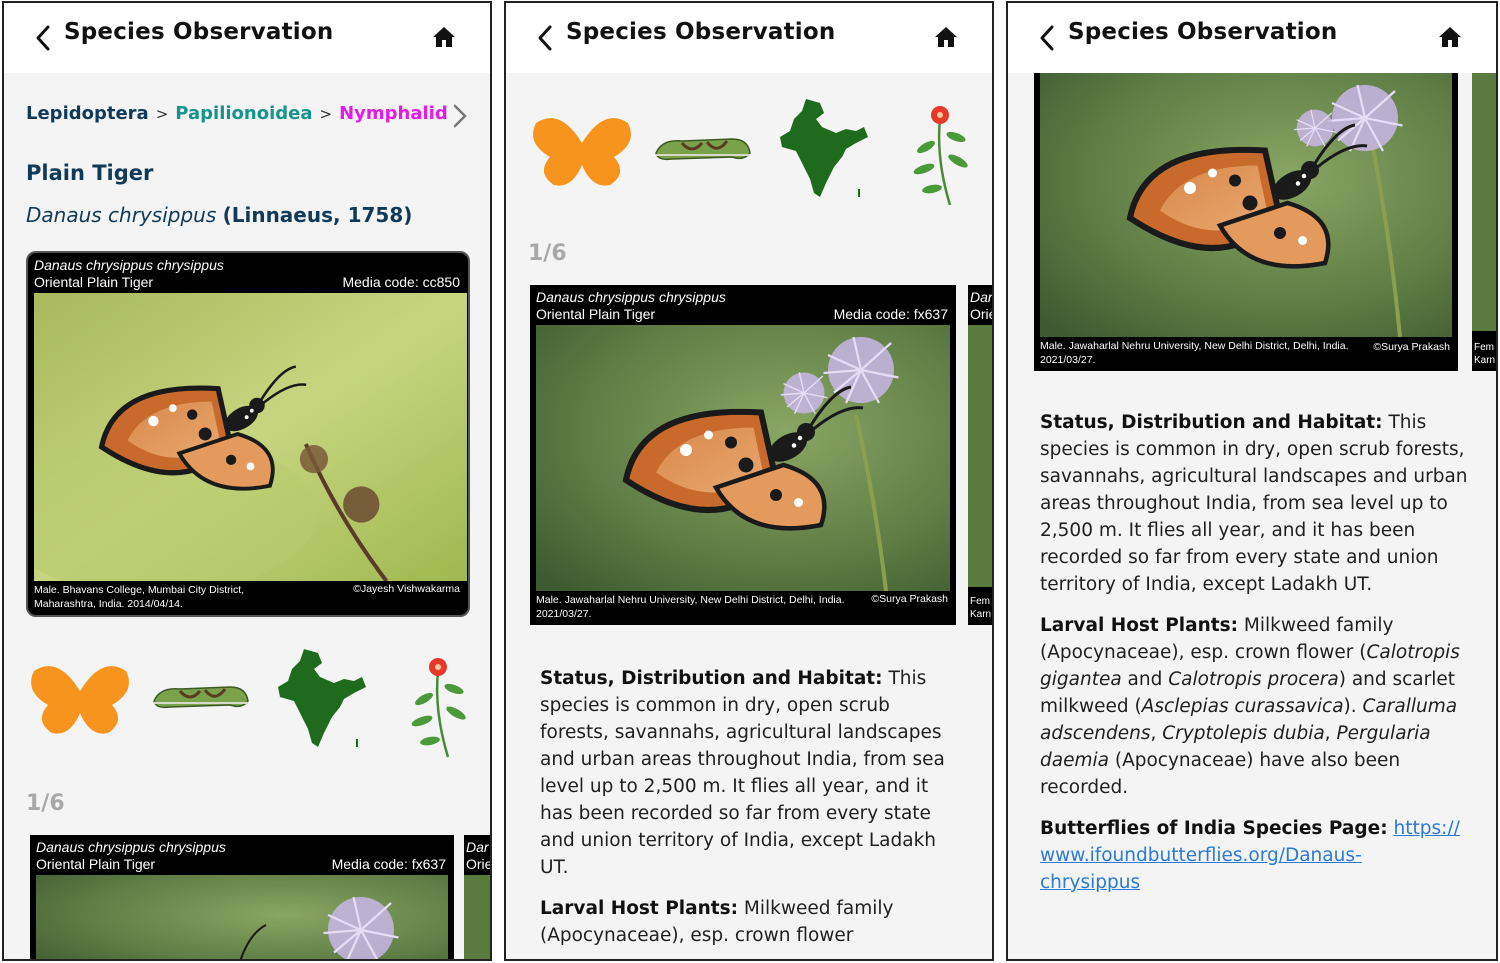  Describe the element at coordinates (406, 589) in the screenshot. I see `media-credit: ©Jayesh Vishwakarma` at that location.